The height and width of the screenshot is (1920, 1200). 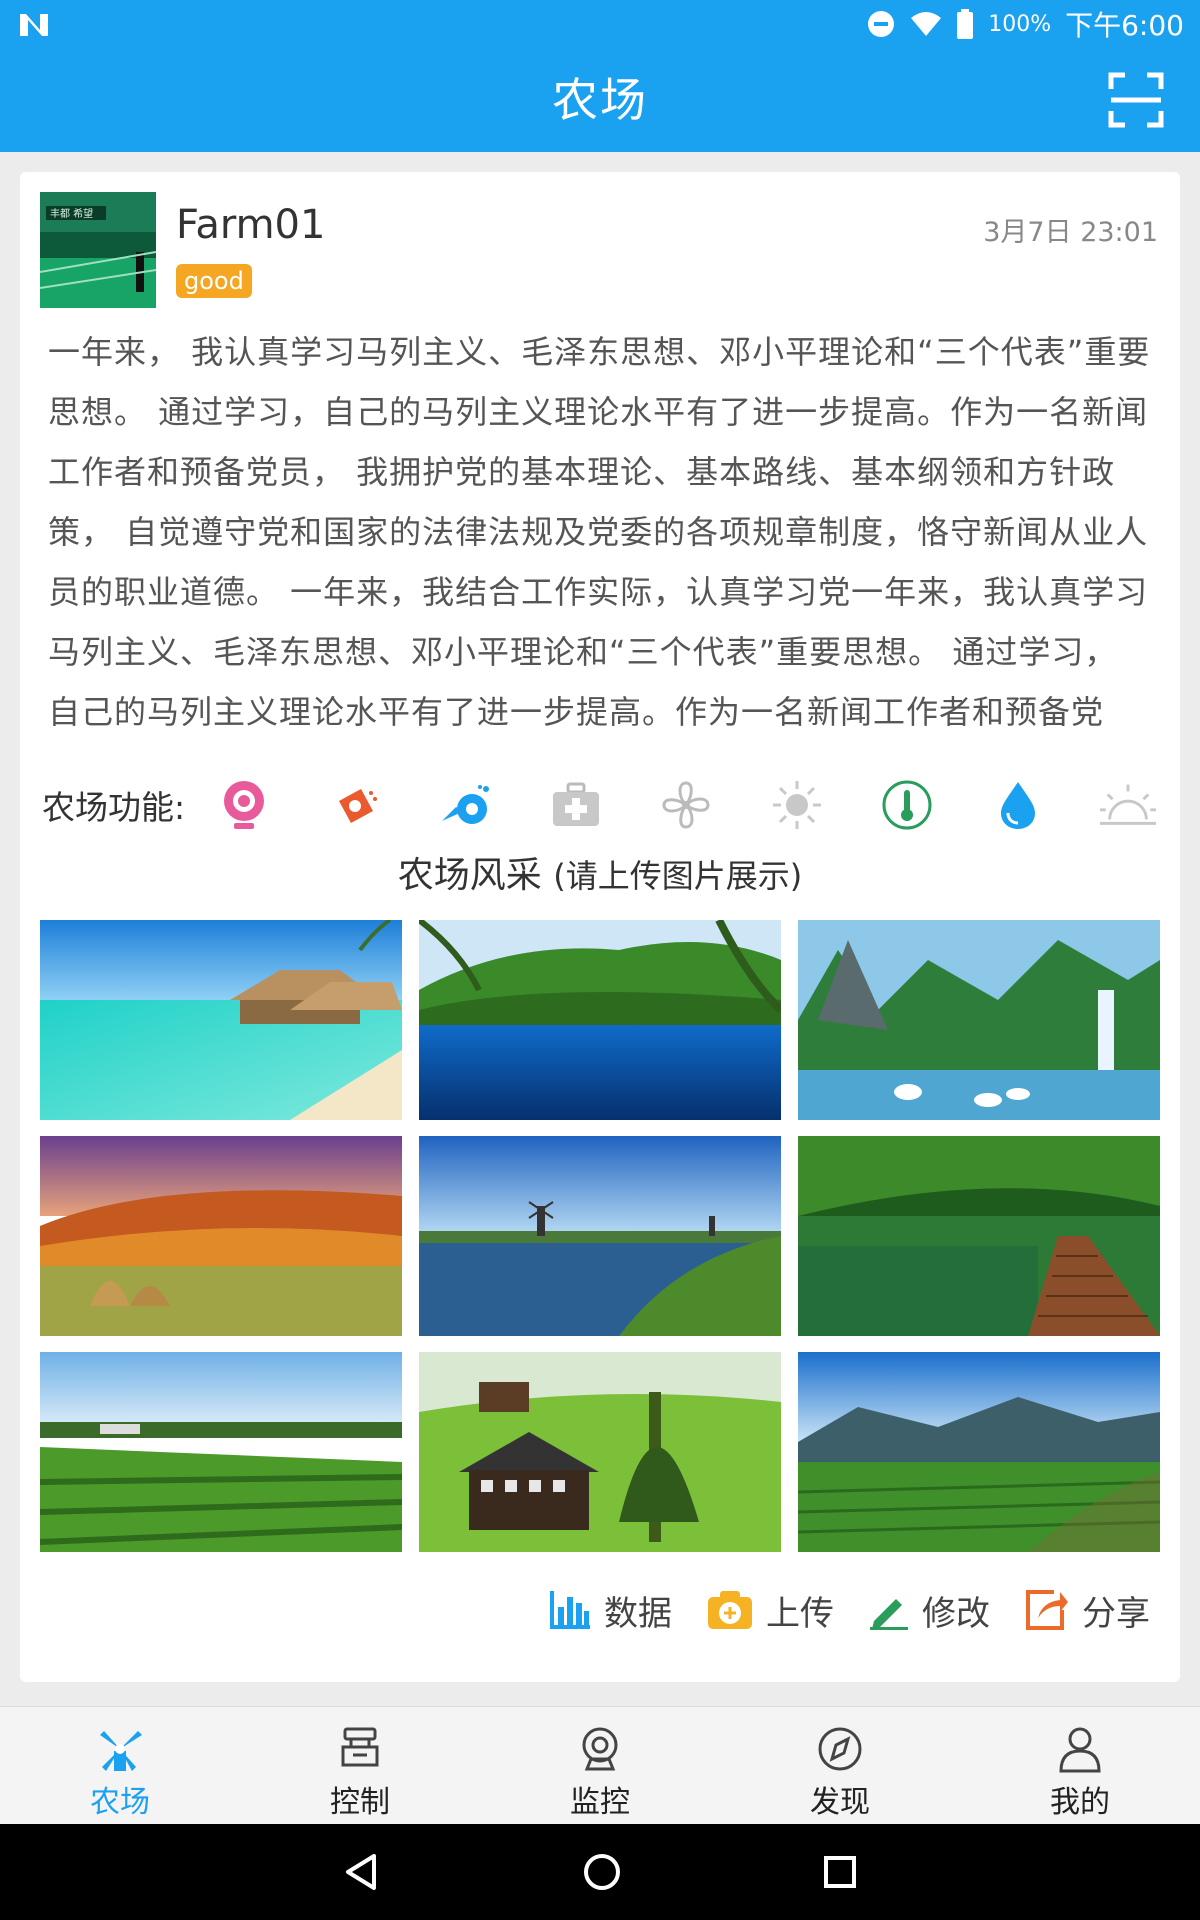 I want to click on tab-control-label: 控制, so click(x=360, y=1802).